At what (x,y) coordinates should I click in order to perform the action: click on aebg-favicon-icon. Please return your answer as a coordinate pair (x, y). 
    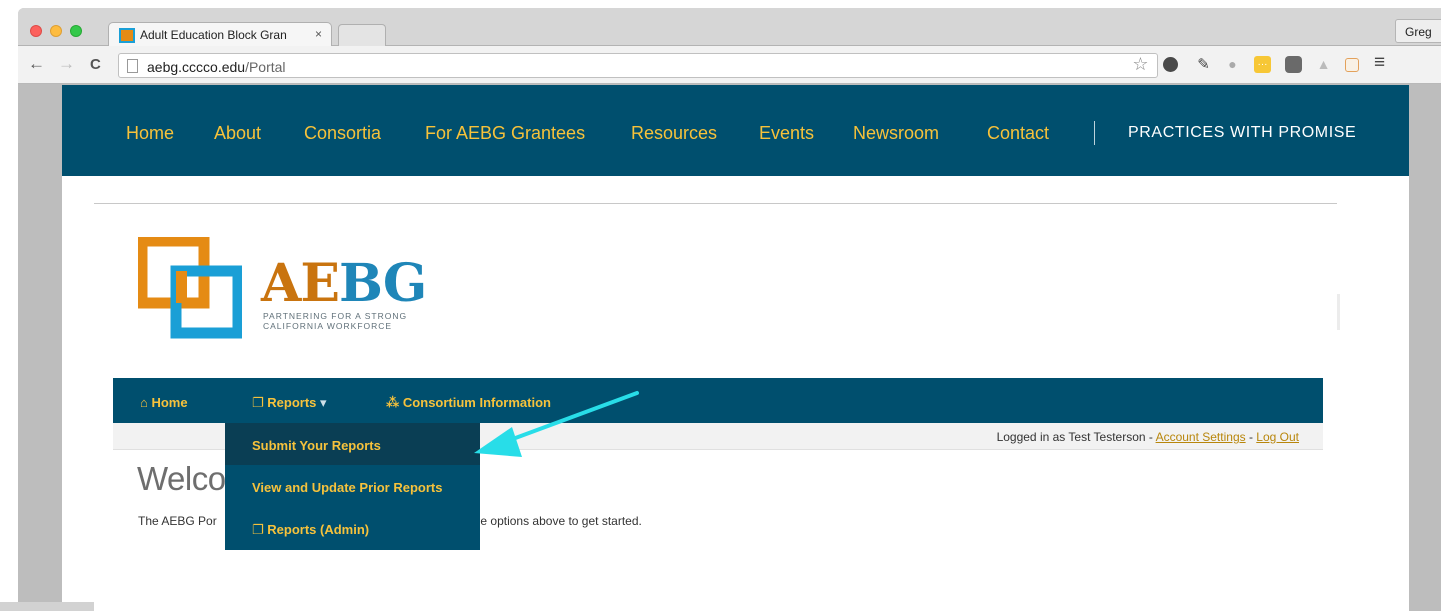
    Looking at the image, I should click on (127, 35).